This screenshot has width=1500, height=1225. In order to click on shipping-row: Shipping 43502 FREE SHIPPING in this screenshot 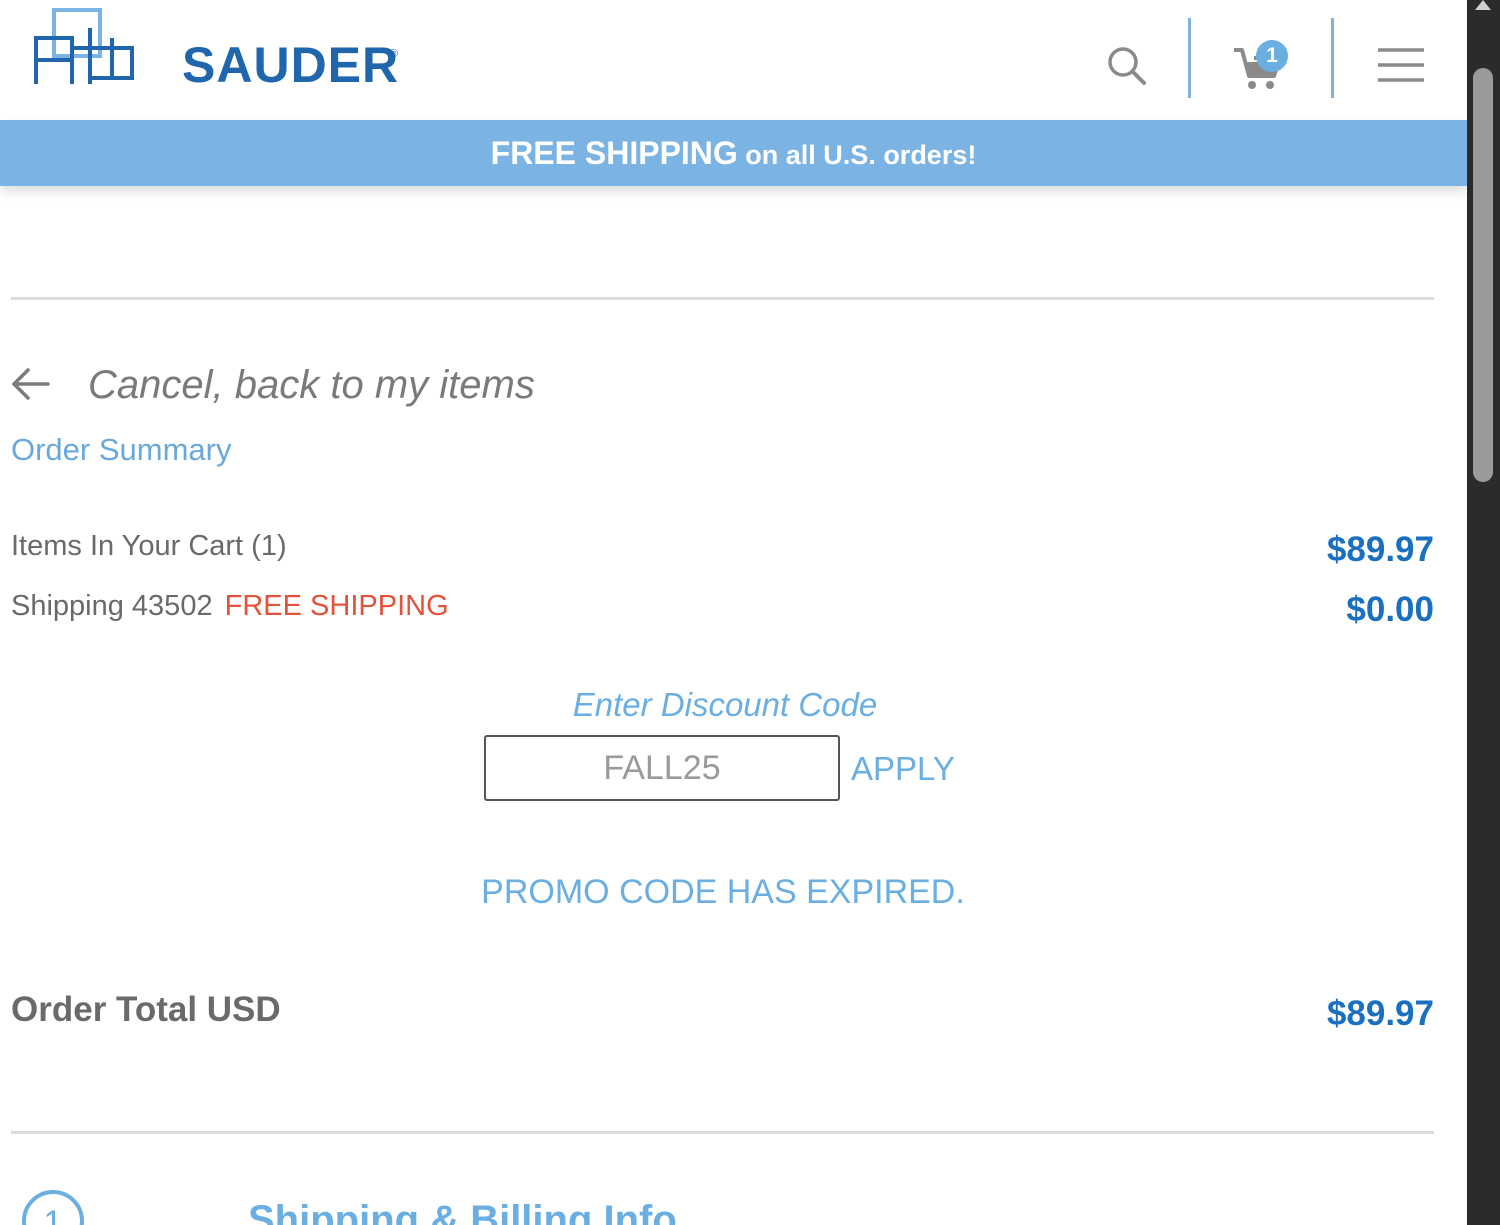, I will do `click(230, 606)`.